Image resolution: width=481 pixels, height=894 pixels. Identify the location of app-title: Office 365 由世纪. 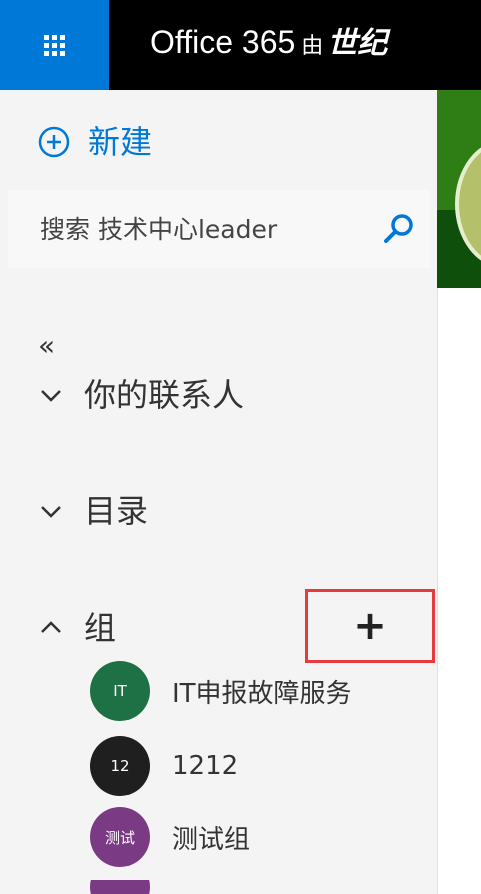
(315, 44).